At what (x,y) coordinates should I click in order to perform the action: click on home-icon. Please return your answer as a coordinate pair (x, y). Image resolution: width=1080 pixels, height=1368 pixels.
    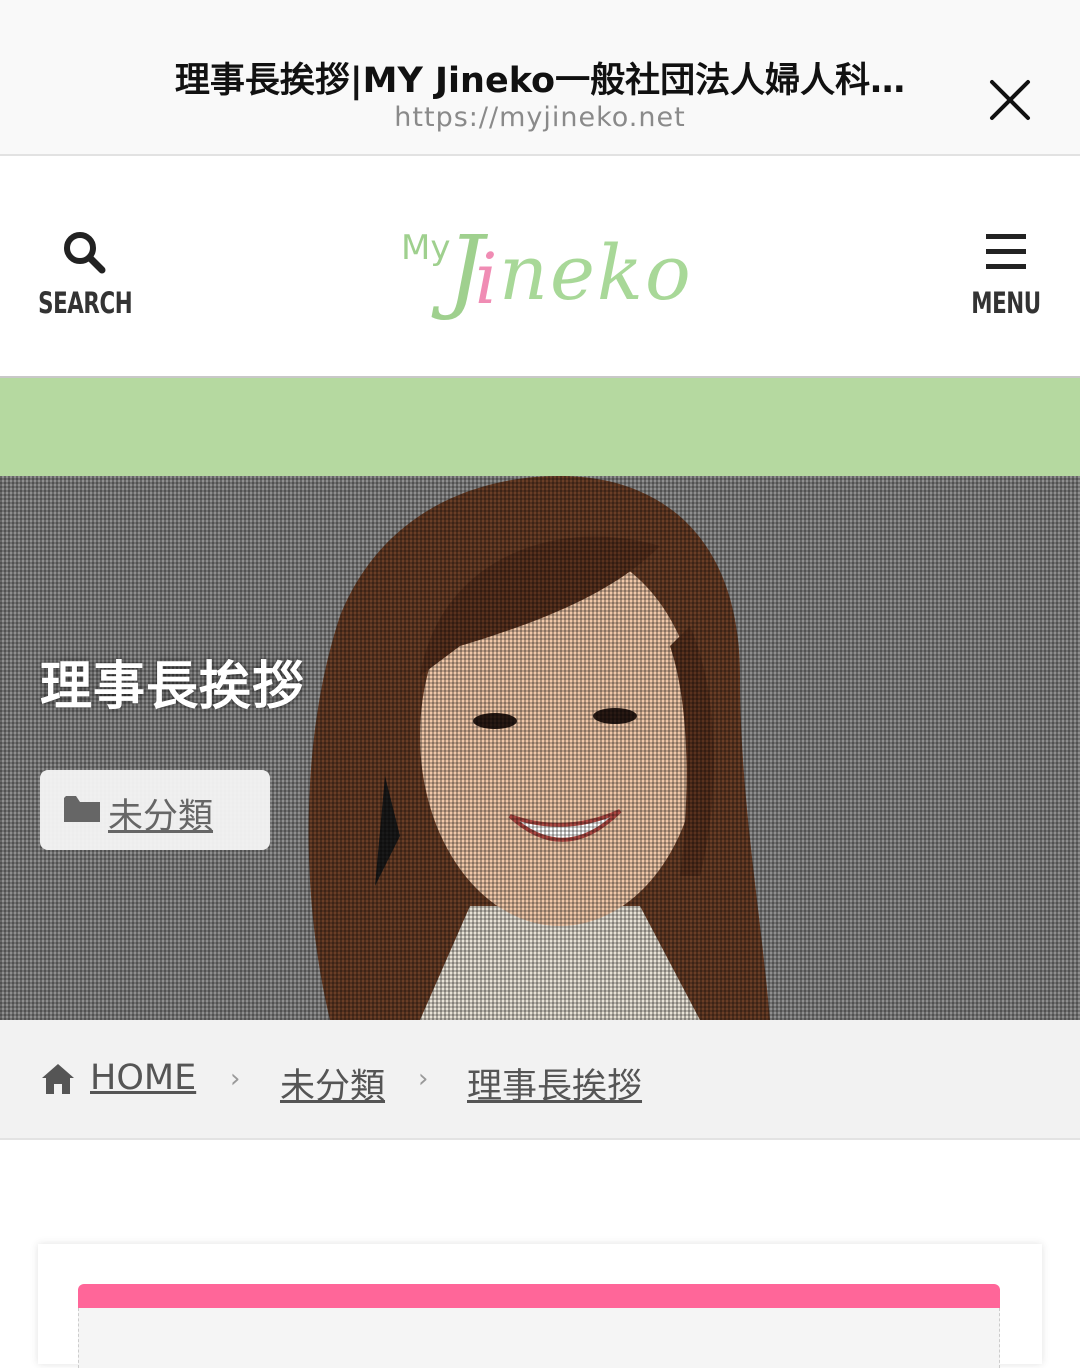
    Looking at the image, I should click on (58, 1079).